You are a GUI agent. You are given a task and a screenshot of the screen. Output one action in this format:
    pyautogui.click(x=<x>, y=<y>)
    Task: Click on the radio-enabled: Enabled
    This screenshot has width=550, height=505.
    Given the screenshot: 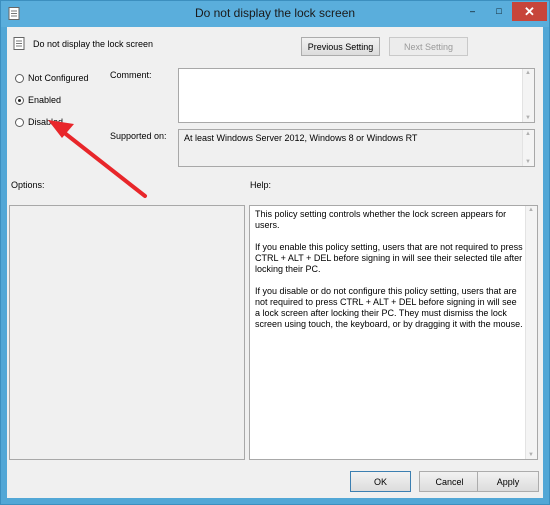 What is the action you would take?
    pyautogui.click(x=38, y=100)
    